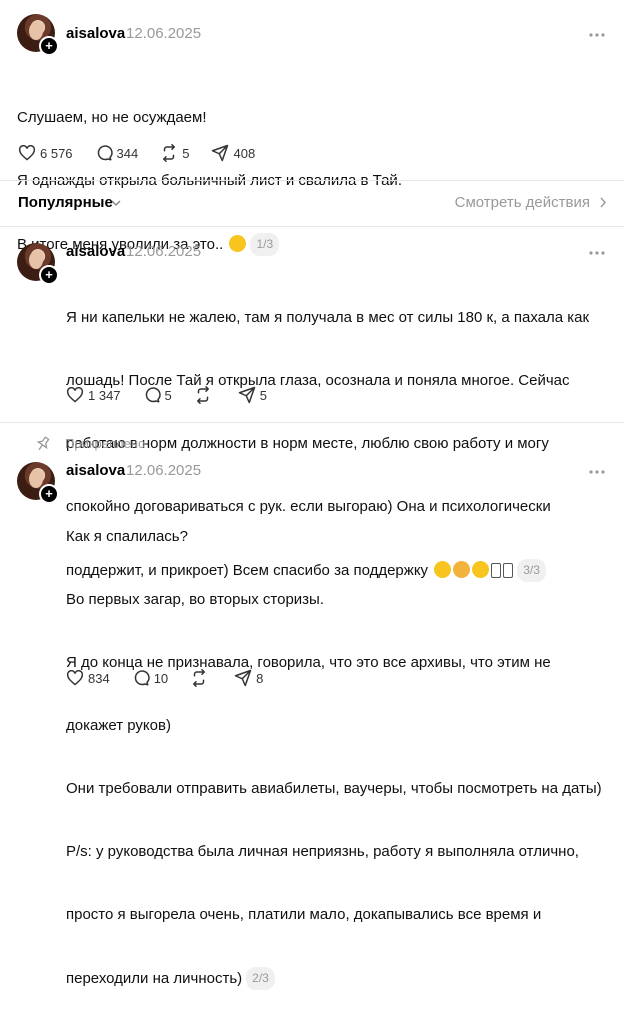 The height and width of the screenshot is (1032, 624). I want to click on reply-button: 344, so click(116, 153).